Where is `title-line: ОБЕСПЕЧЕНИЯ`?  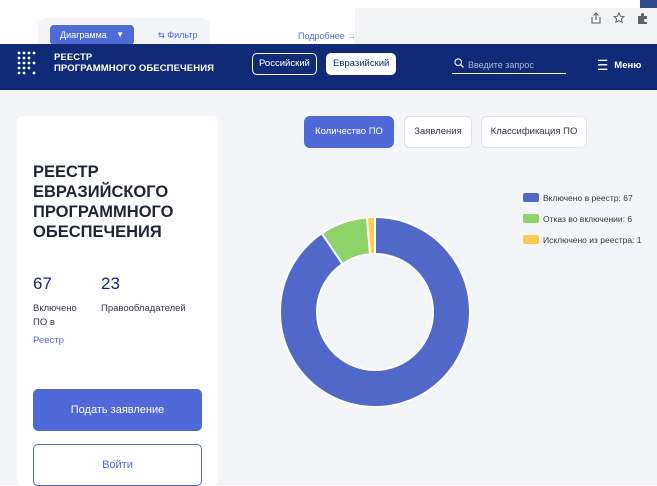
title-line: ОБЕСПЕЧЕНИЯ is located at coordinates (97, 232).